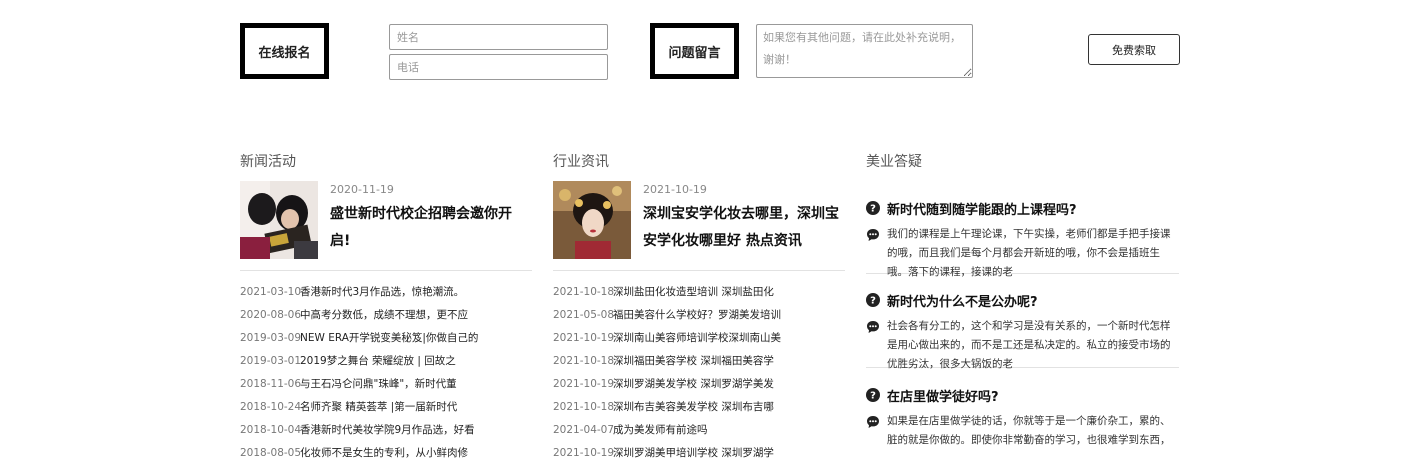 This screenshot has height=463, width=1420. I want to click on message-label-box: 问题留言, so click(694, 51).